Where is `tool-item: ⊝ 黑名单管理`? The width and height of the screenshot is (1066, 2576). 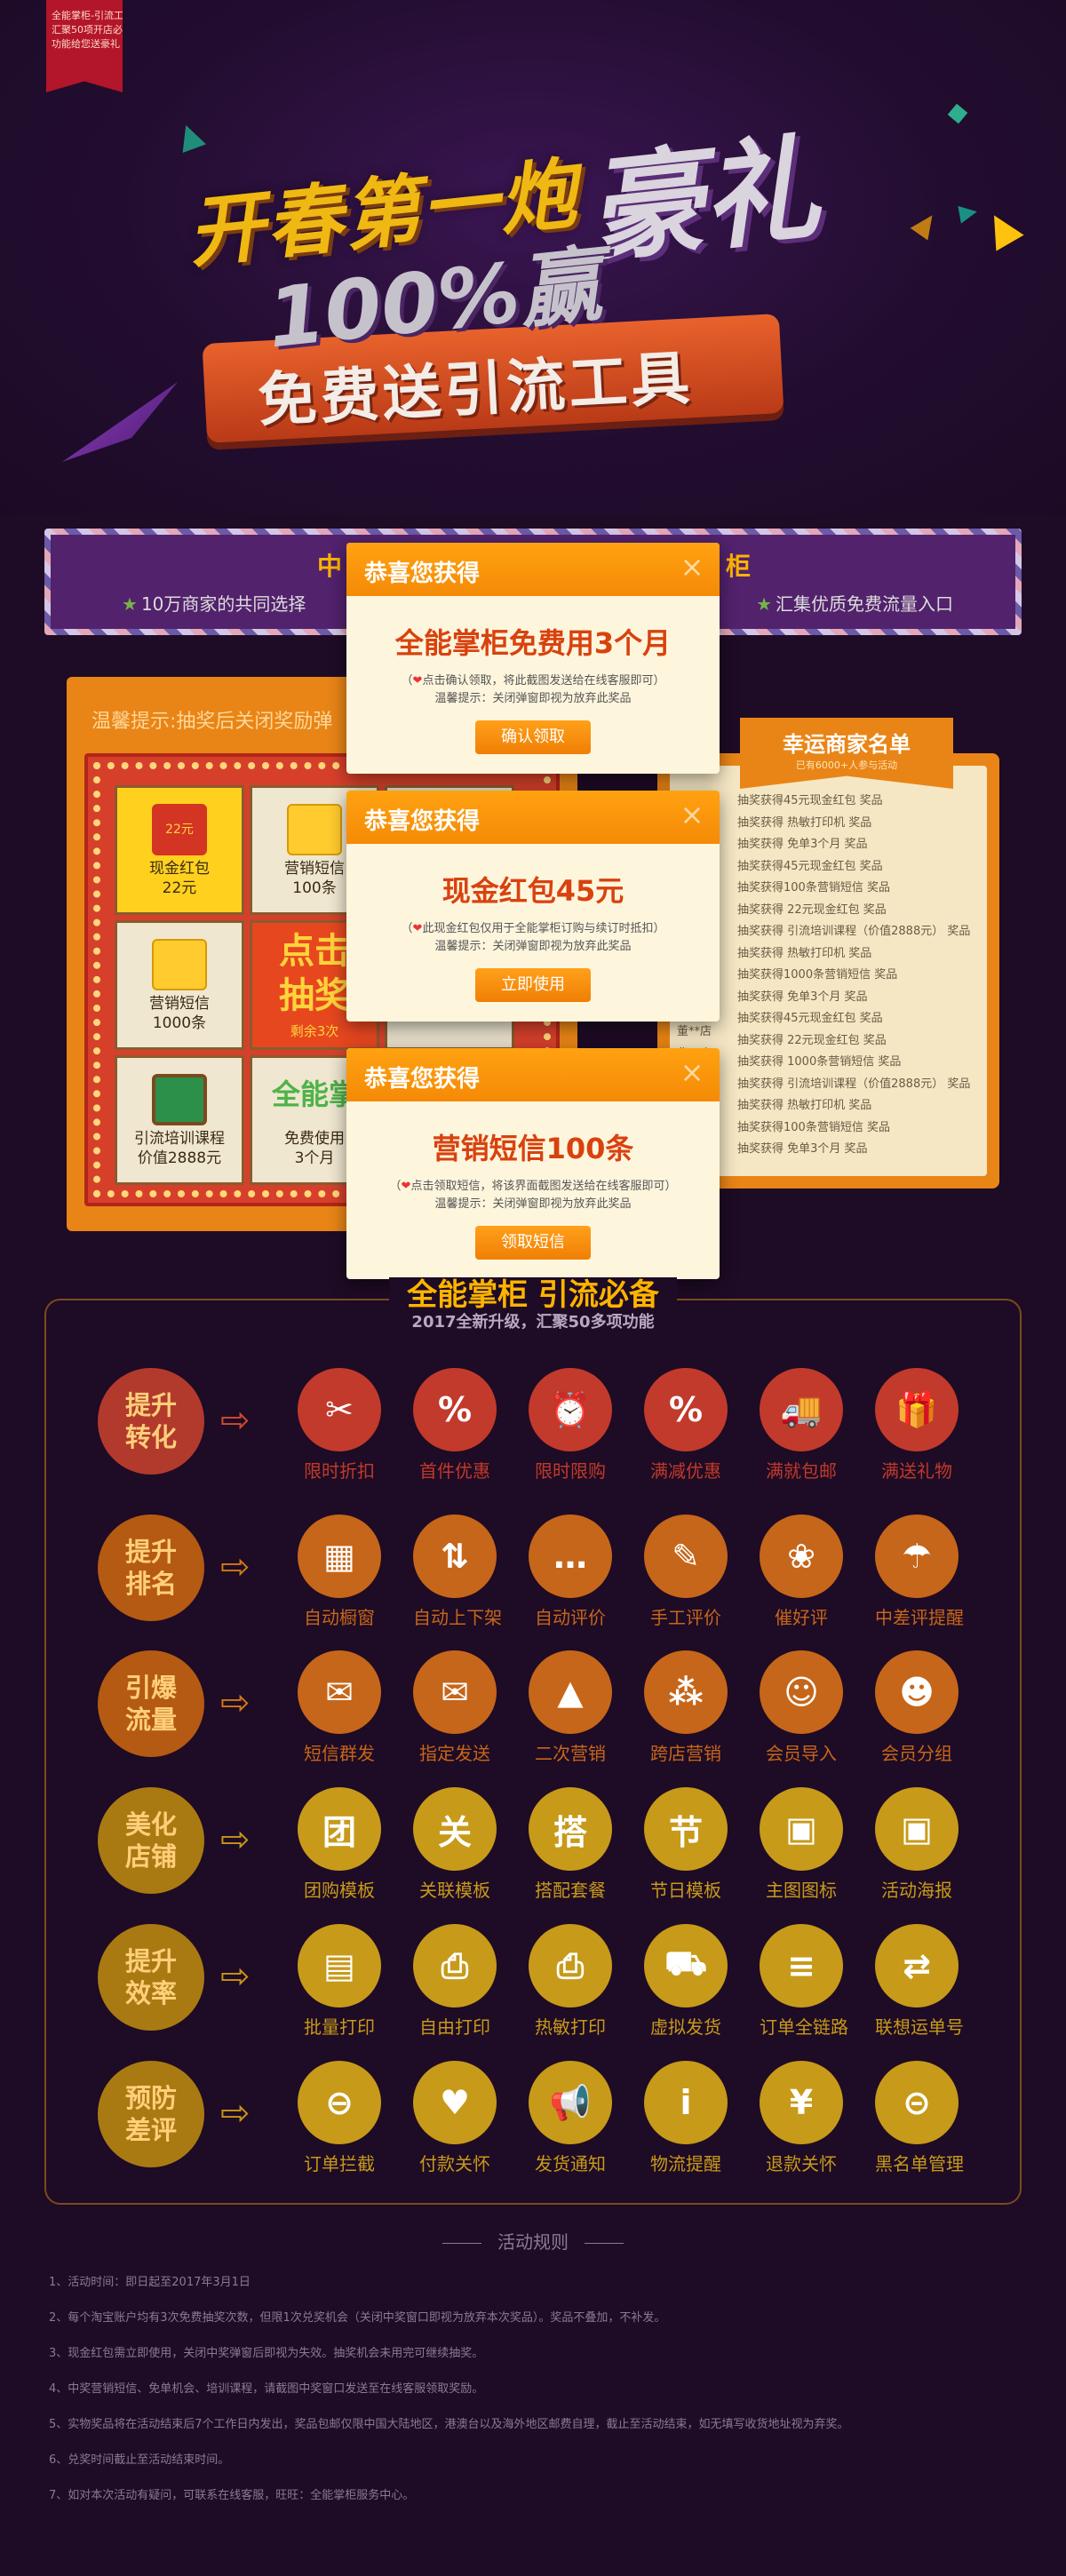 tool-item: ⊝ 黑名单管理 is located at coordinates (919, 2118).